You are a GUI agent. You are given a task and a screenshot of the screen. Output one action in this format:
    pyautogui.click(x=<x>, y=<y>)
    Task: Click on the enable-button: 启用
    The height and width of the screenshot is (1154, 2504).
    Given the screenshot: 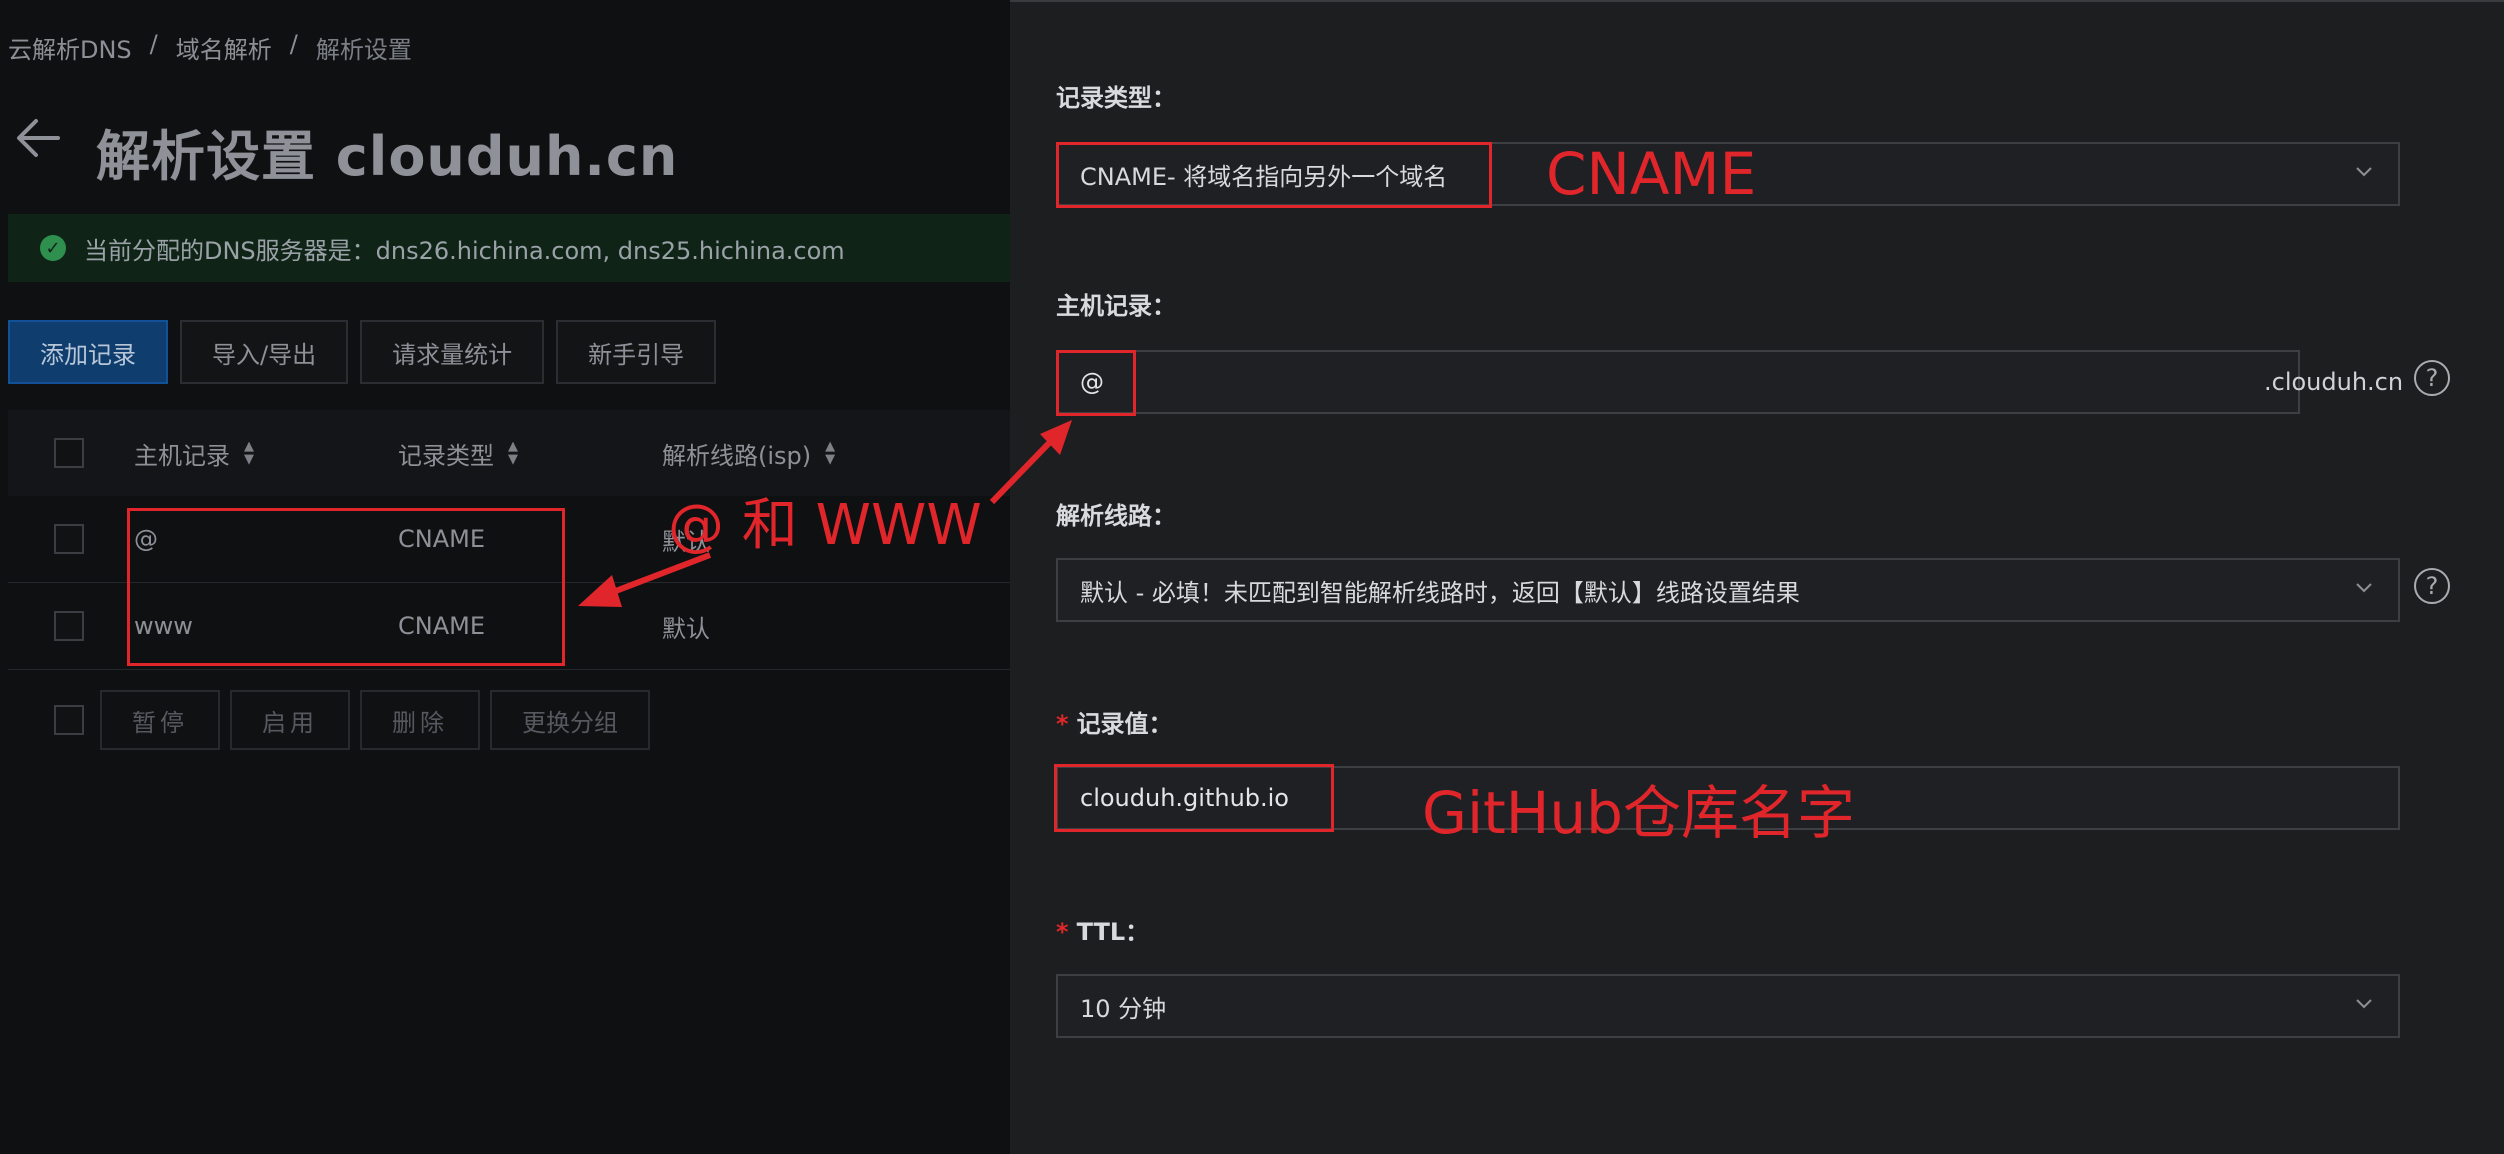 What is the action you would take?
    pyautogui.click(x=290, y=720)
    